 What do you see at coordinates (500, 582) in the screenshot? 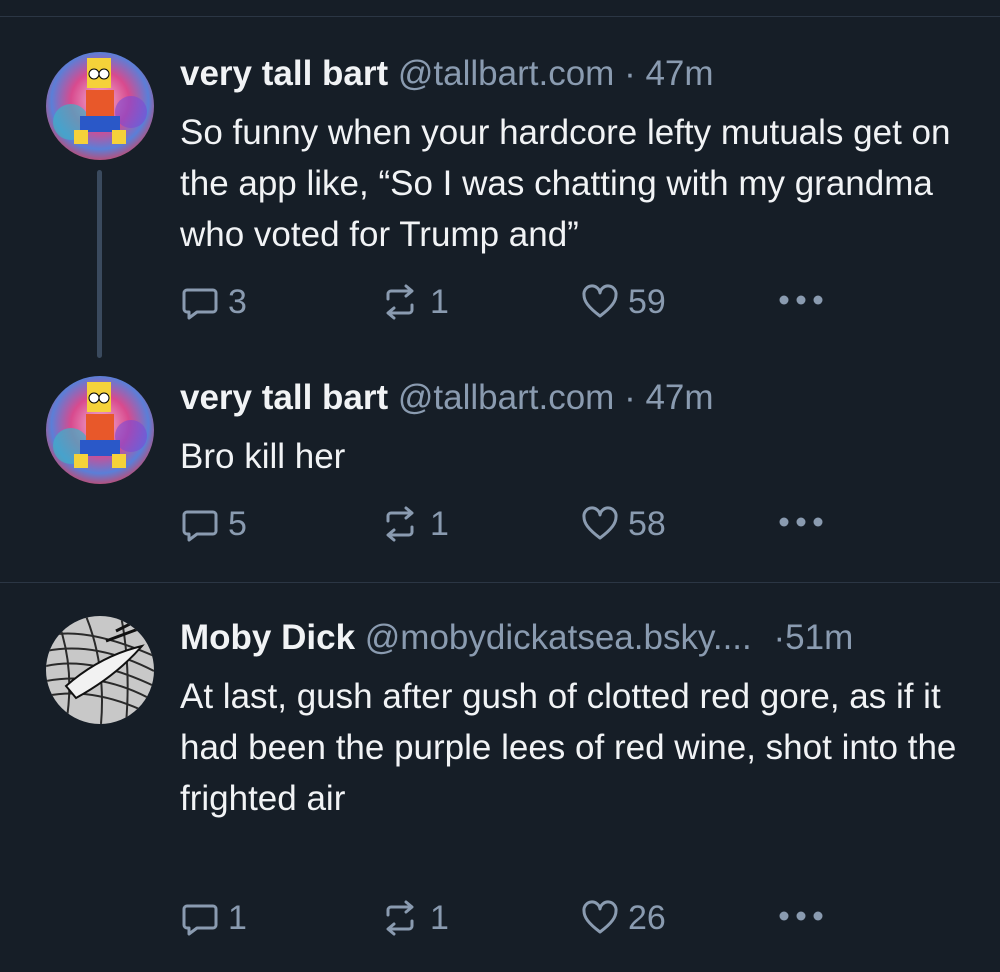
I see `post-divider` at bounding box center [500, 582].